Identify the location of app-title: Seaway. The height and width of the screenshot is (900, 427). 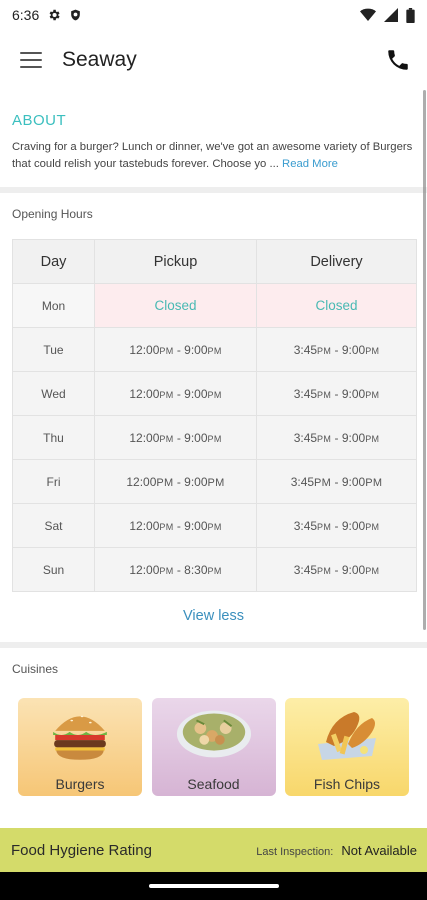
(99, 59).